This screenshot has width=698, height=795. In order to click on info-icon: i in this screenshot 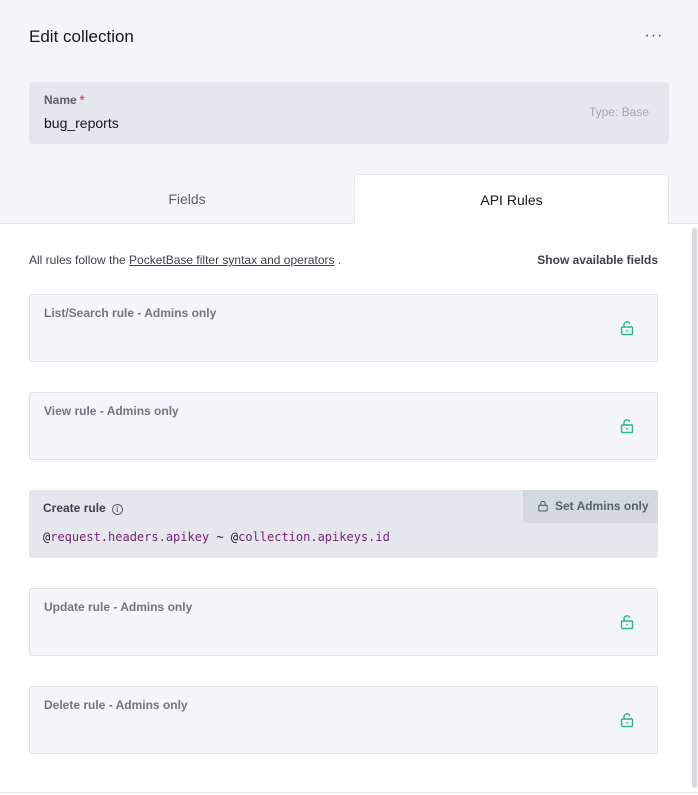, I will do `click(117, 509)`.